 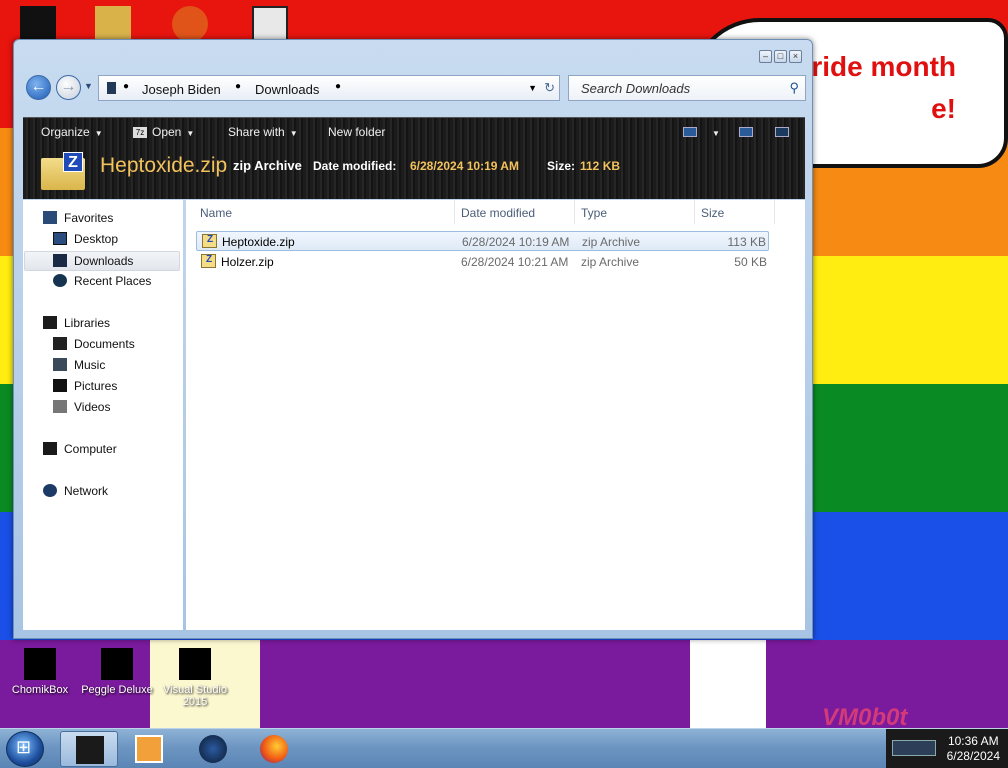 I want to click on file-name: Heptoxide.zip, so click(x=258, y=242).